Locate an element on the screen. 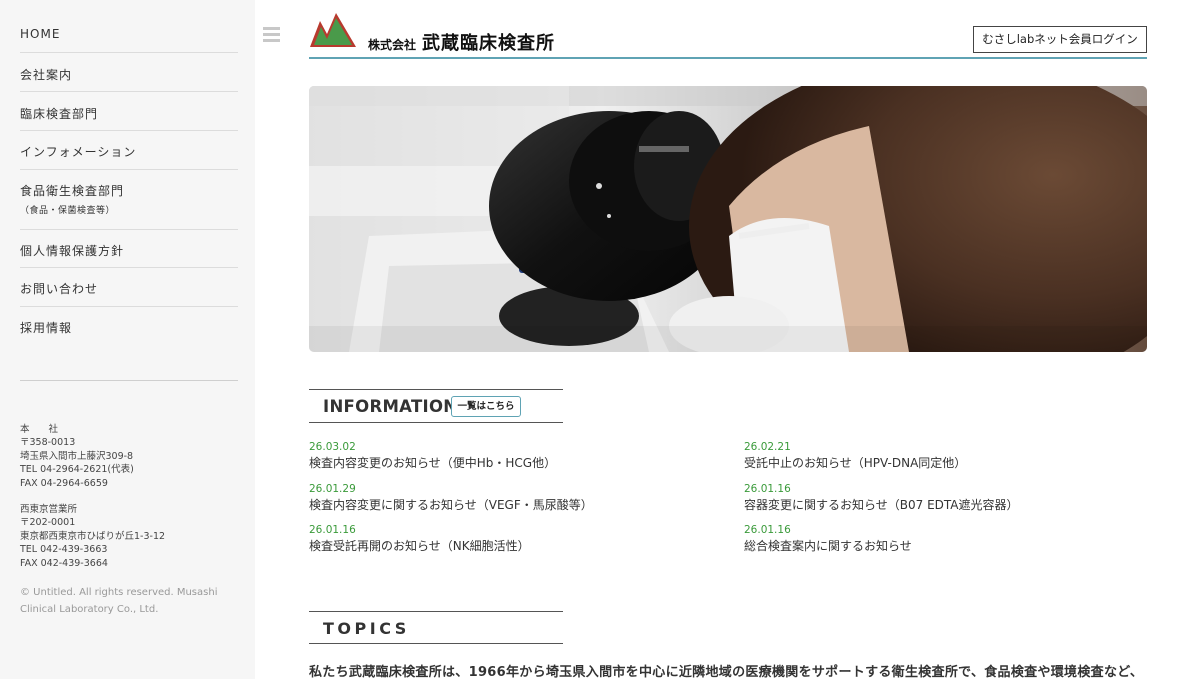 This screenshot has width=1200, height=679. news-item: 26.01.29 検査内容変更に関するお知らせ（VEGF・馬尿酸等） is located at coordinates (451, 498).